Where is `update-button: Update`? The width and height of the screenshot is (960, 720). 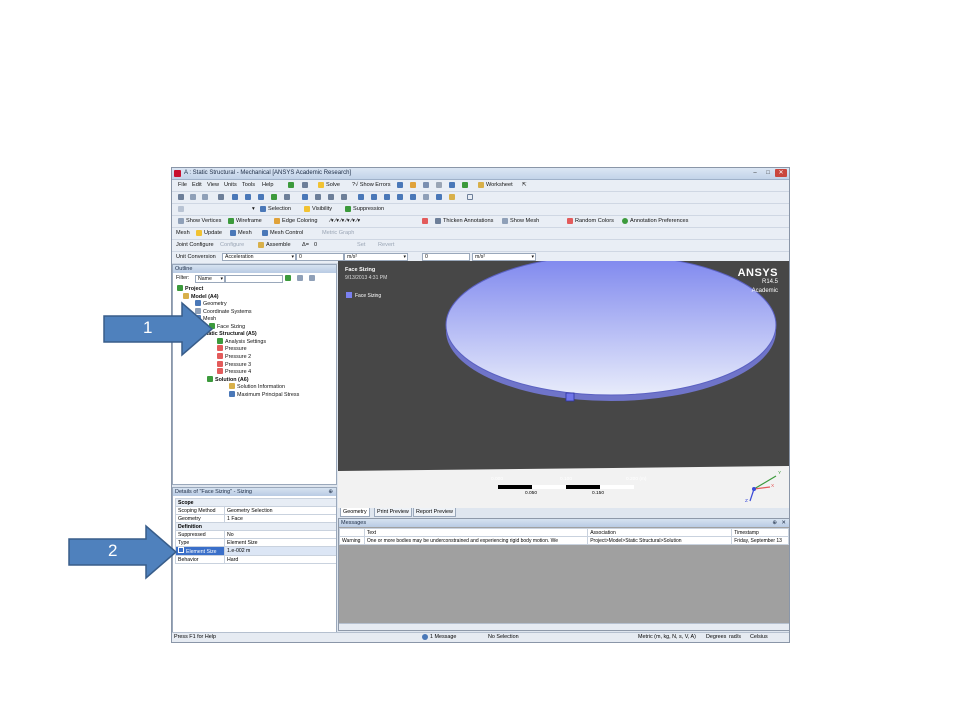 update-button: Update is located at coordinates (213, 233).